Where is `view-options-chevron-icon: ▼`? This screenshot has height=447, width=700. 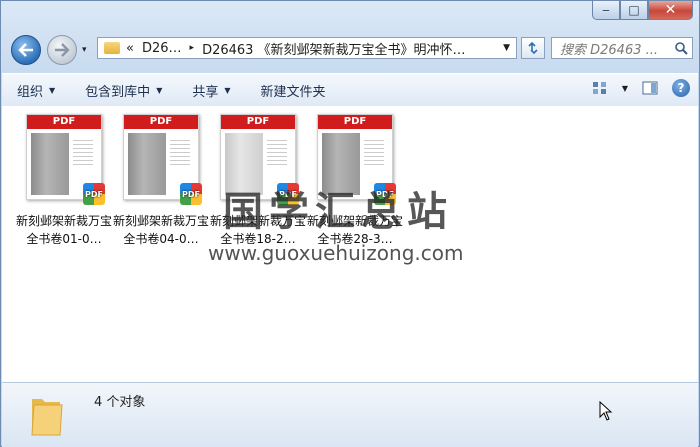 view-options-chevron-icon: ▼ is located at coordinates (625, 88).